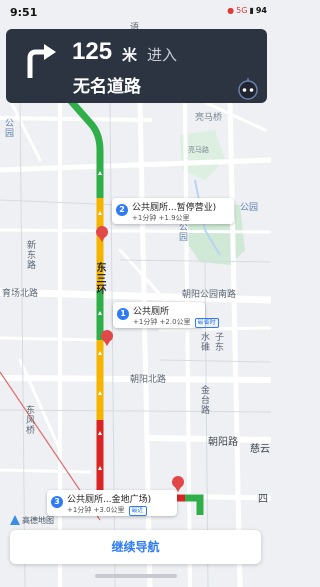 The width and height of the screenshot is (320, 587). What do you see at coordinates (38, 520) in the screenshot?
I see `amap-logo-text: 高德地图` at bounding box center [38, 520].